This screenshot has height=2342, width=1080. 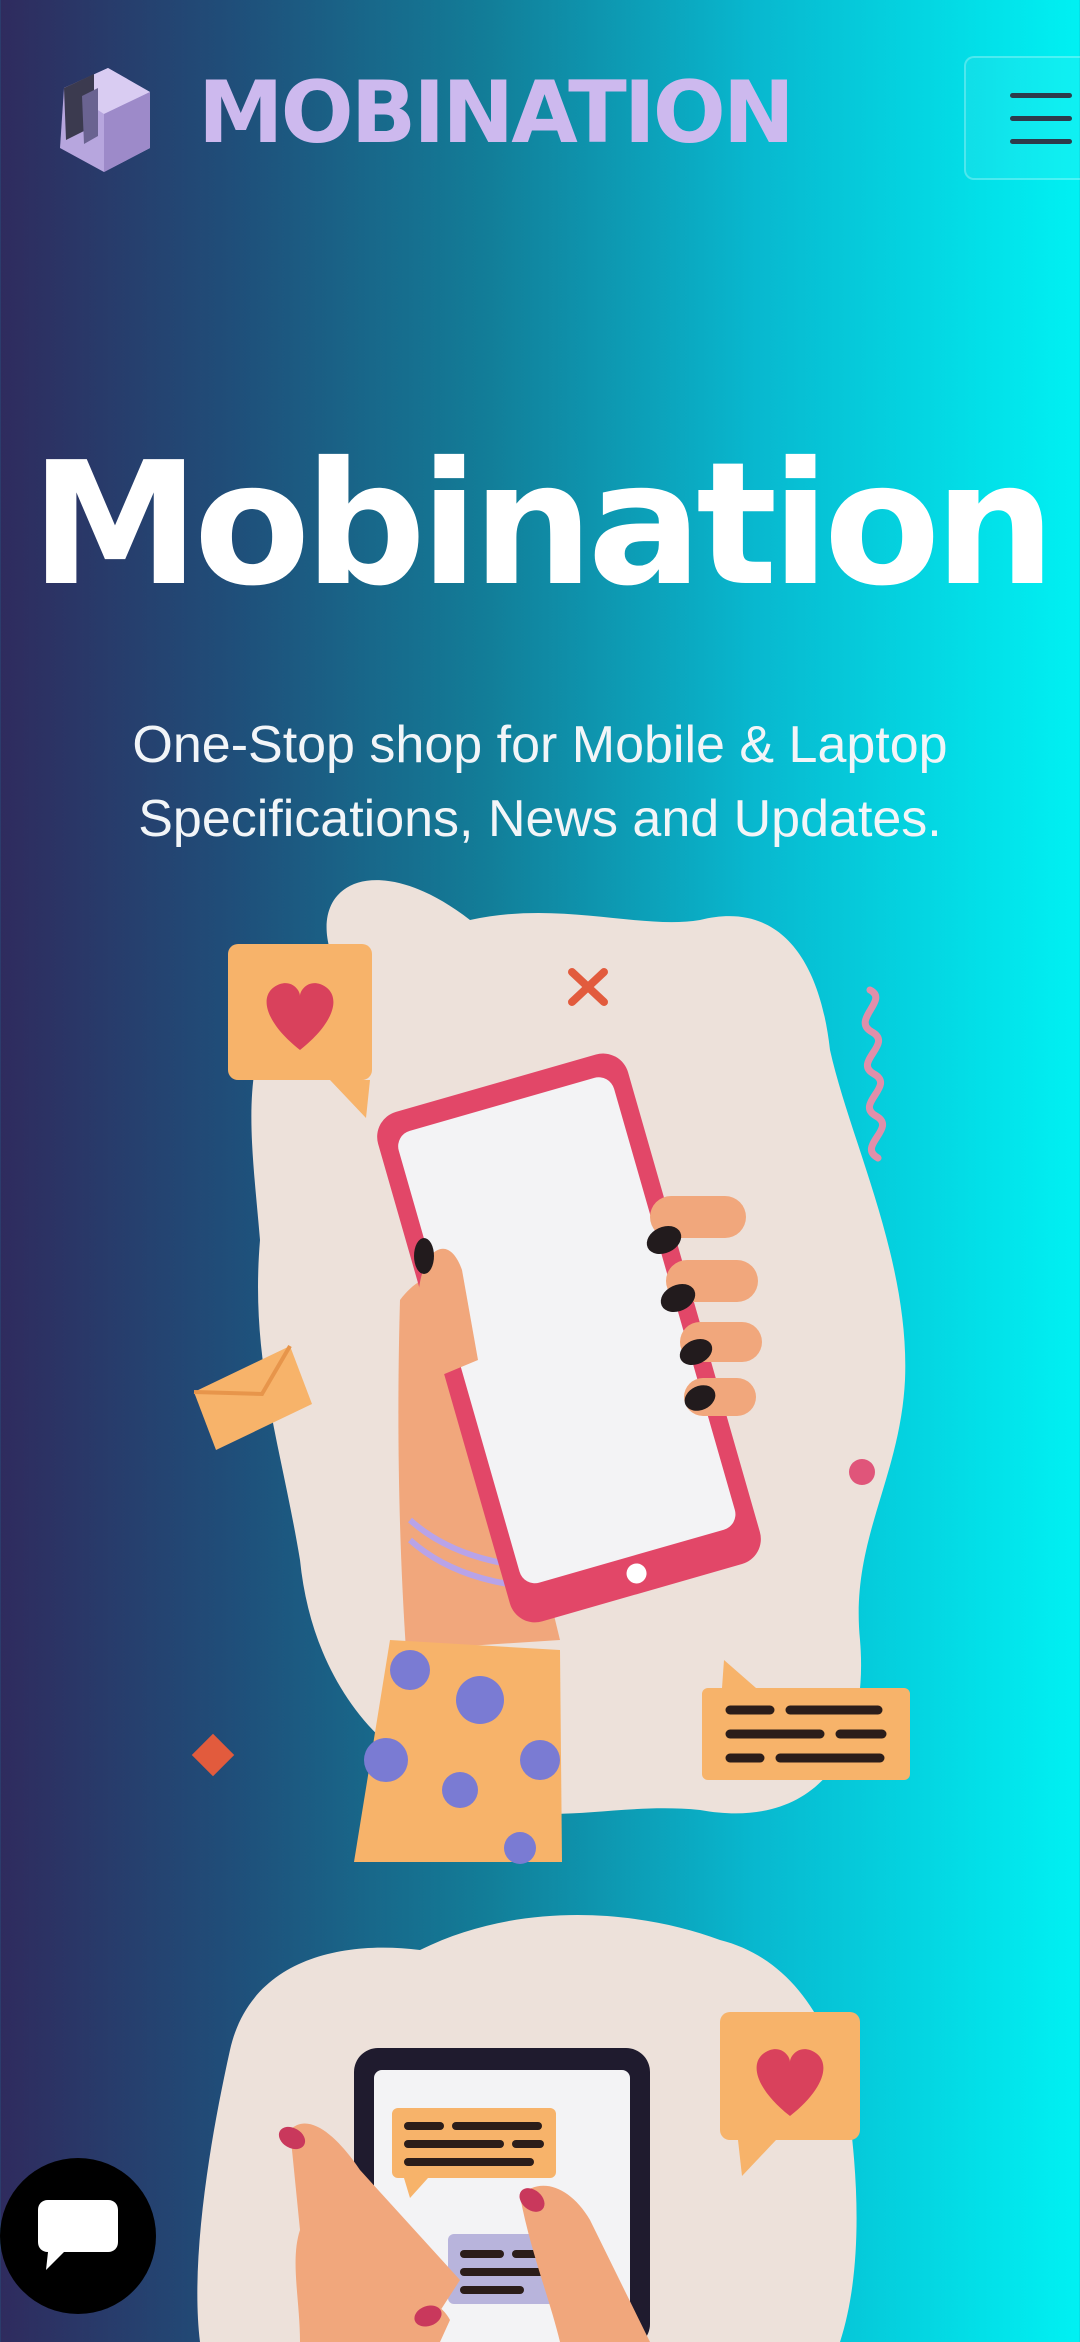 I want to click on hand-holding-tablet-illustration, so click(x=528, y=2128).